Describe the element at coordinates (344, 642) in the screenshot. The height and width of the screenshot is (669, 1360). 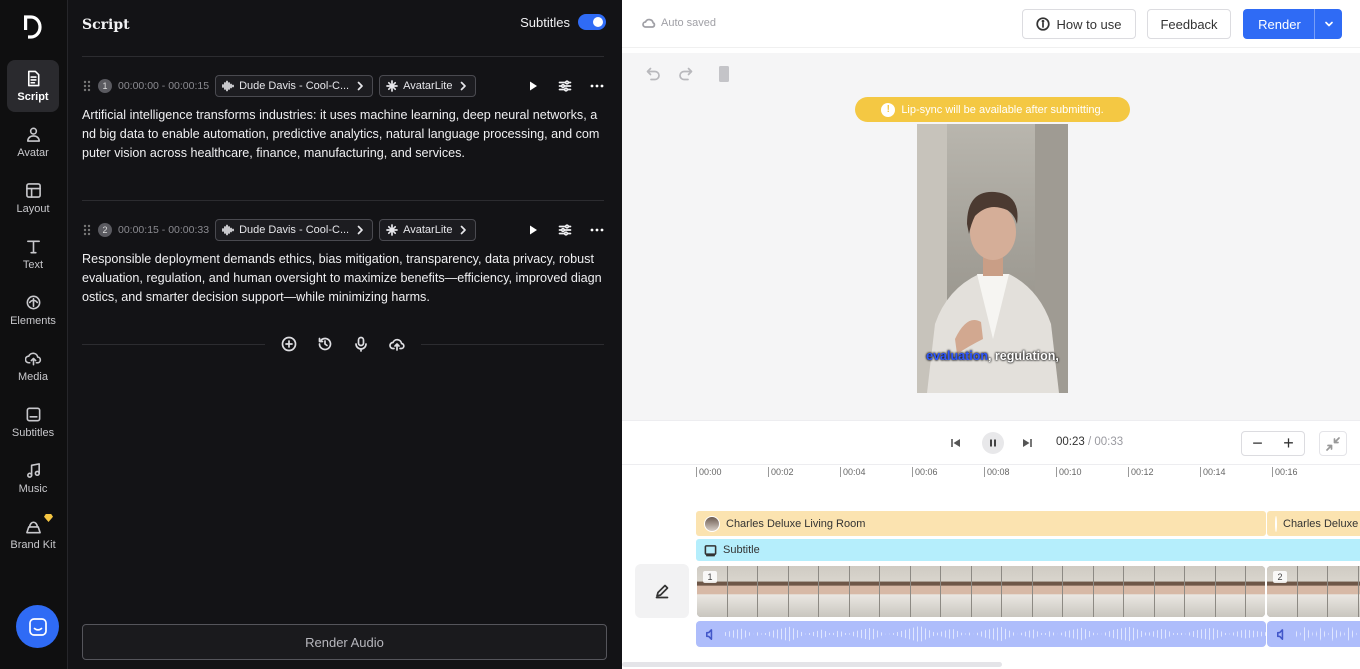
I see `render-audio-button: Render Audio` at that location.